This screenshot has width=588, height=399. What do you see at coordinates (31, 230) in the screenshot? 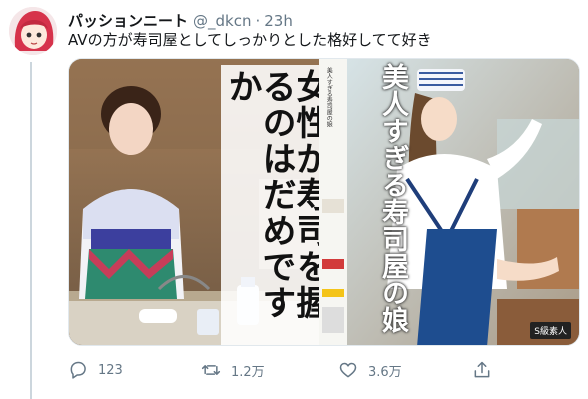
I see `thread-line` at bounding box center [31, 230].